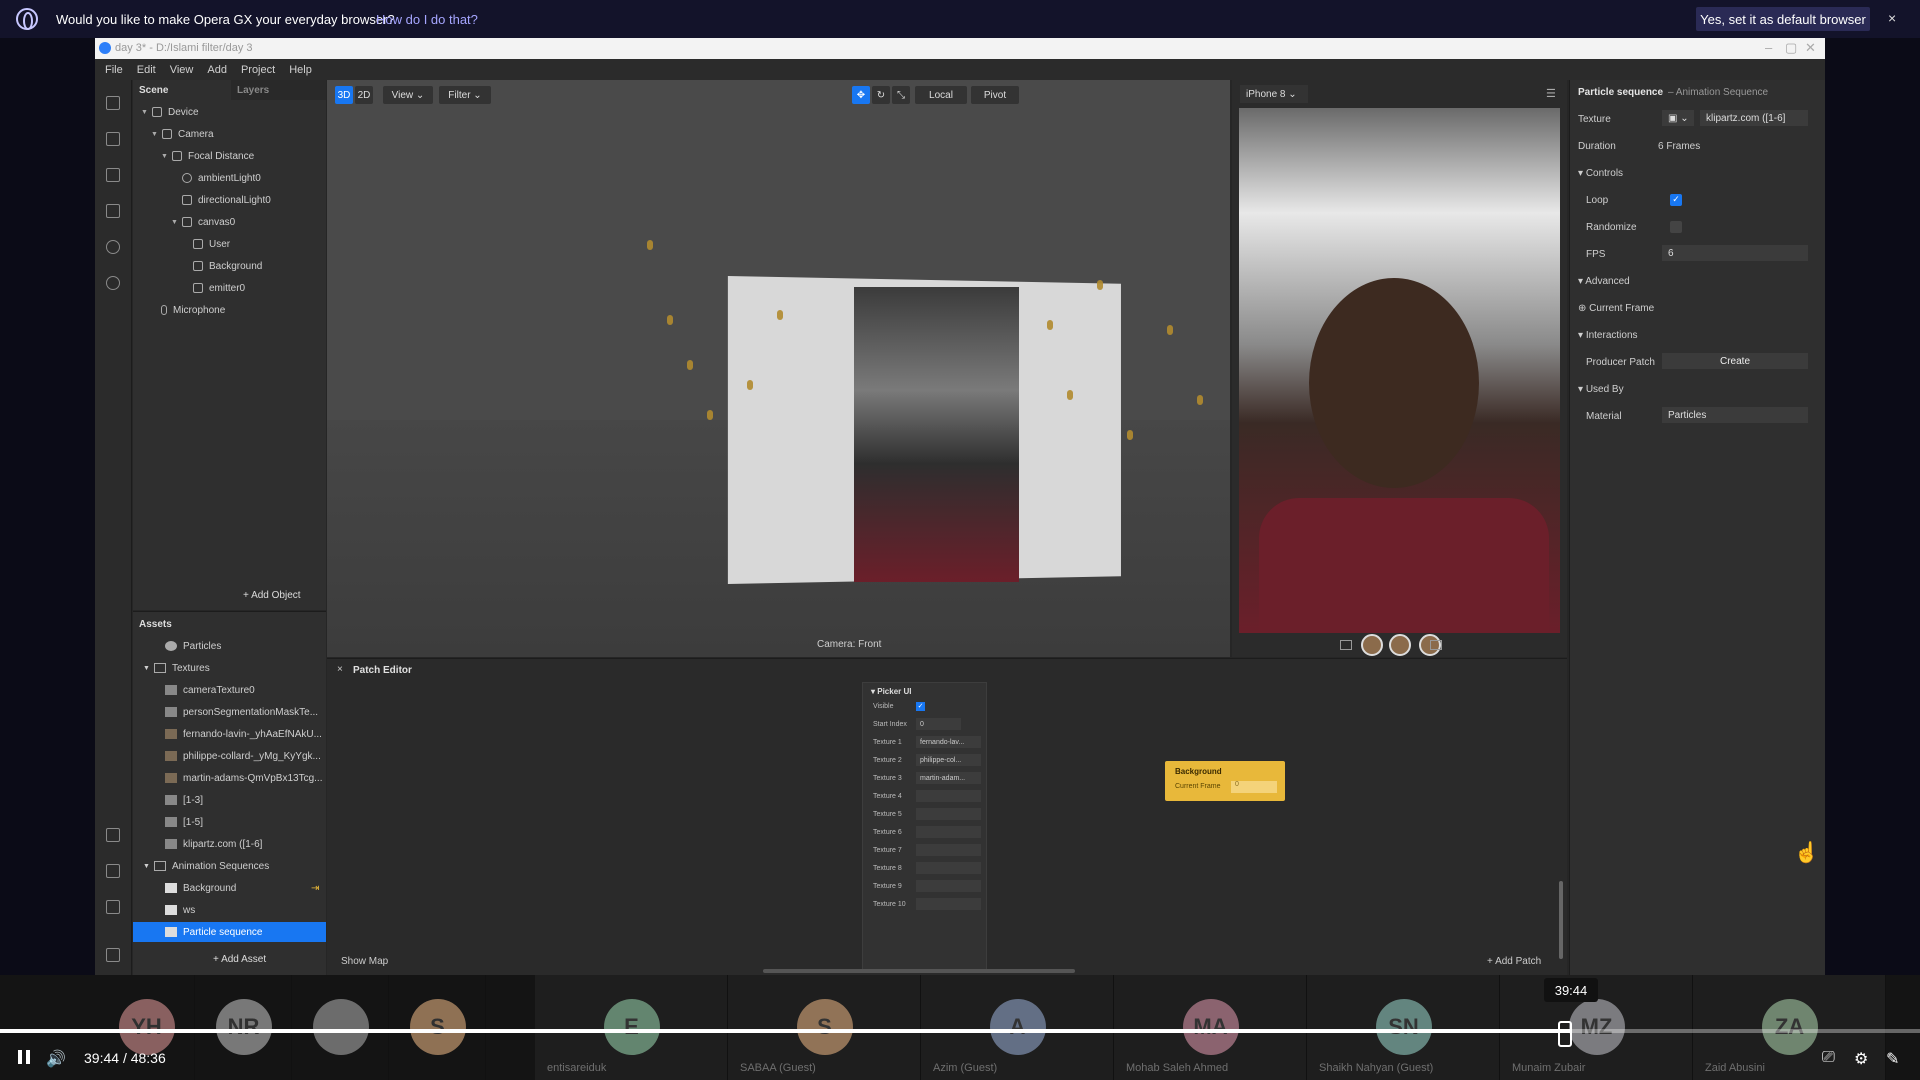  Describe the element at coordinates (227, 266) in the screenshot. I see `tree-item-background: Background` at that location.